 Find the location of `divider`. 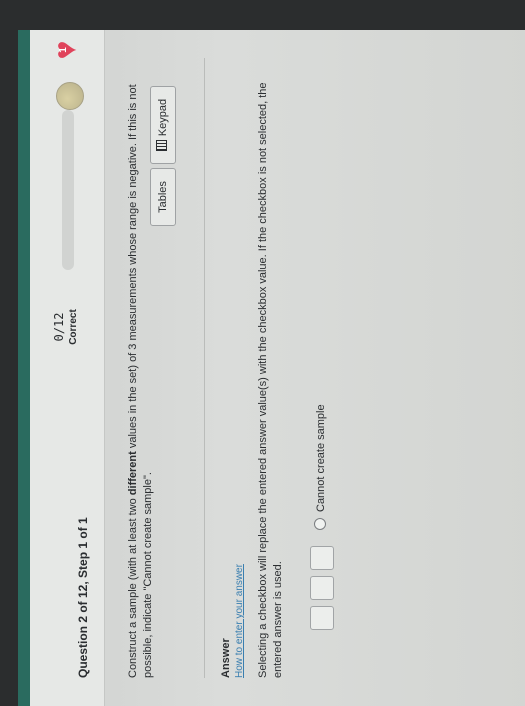

divider is located at coordinates (204, 368).